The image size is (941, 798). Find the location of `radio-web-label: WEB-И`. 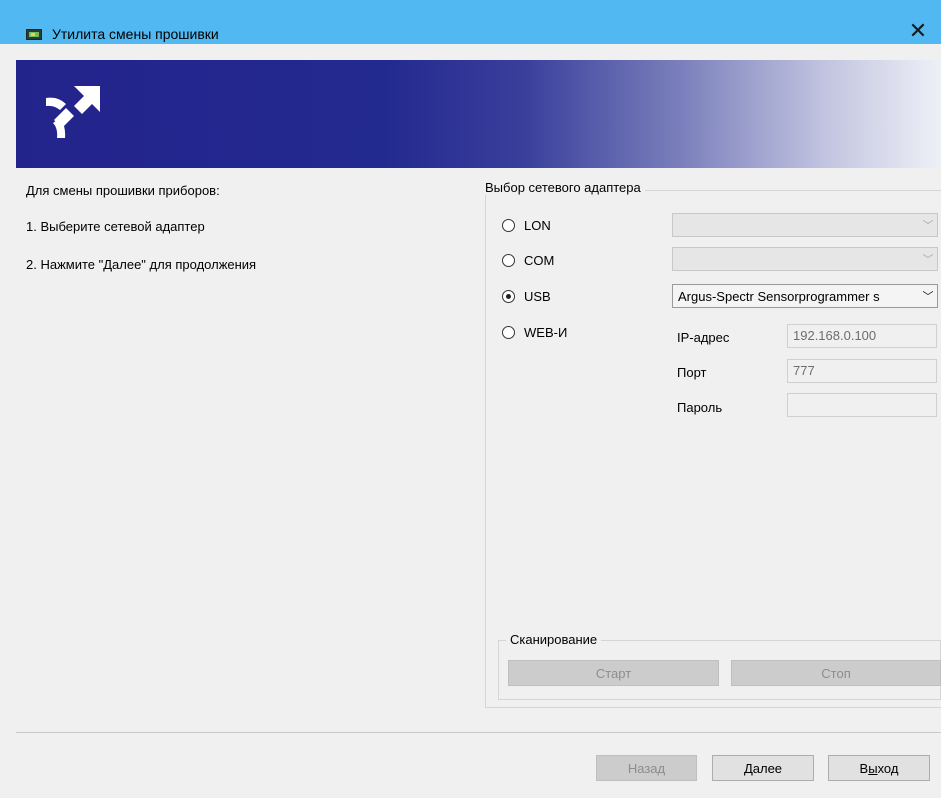

radio-web-label: WEB-И is located at coordinates (546, 332).